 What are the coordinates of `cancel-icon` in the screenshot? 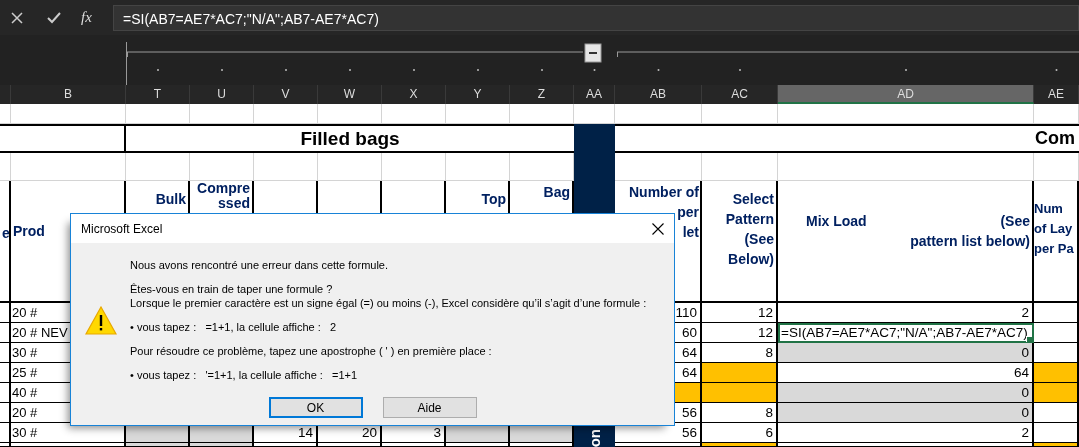 It's located at (17, 17).